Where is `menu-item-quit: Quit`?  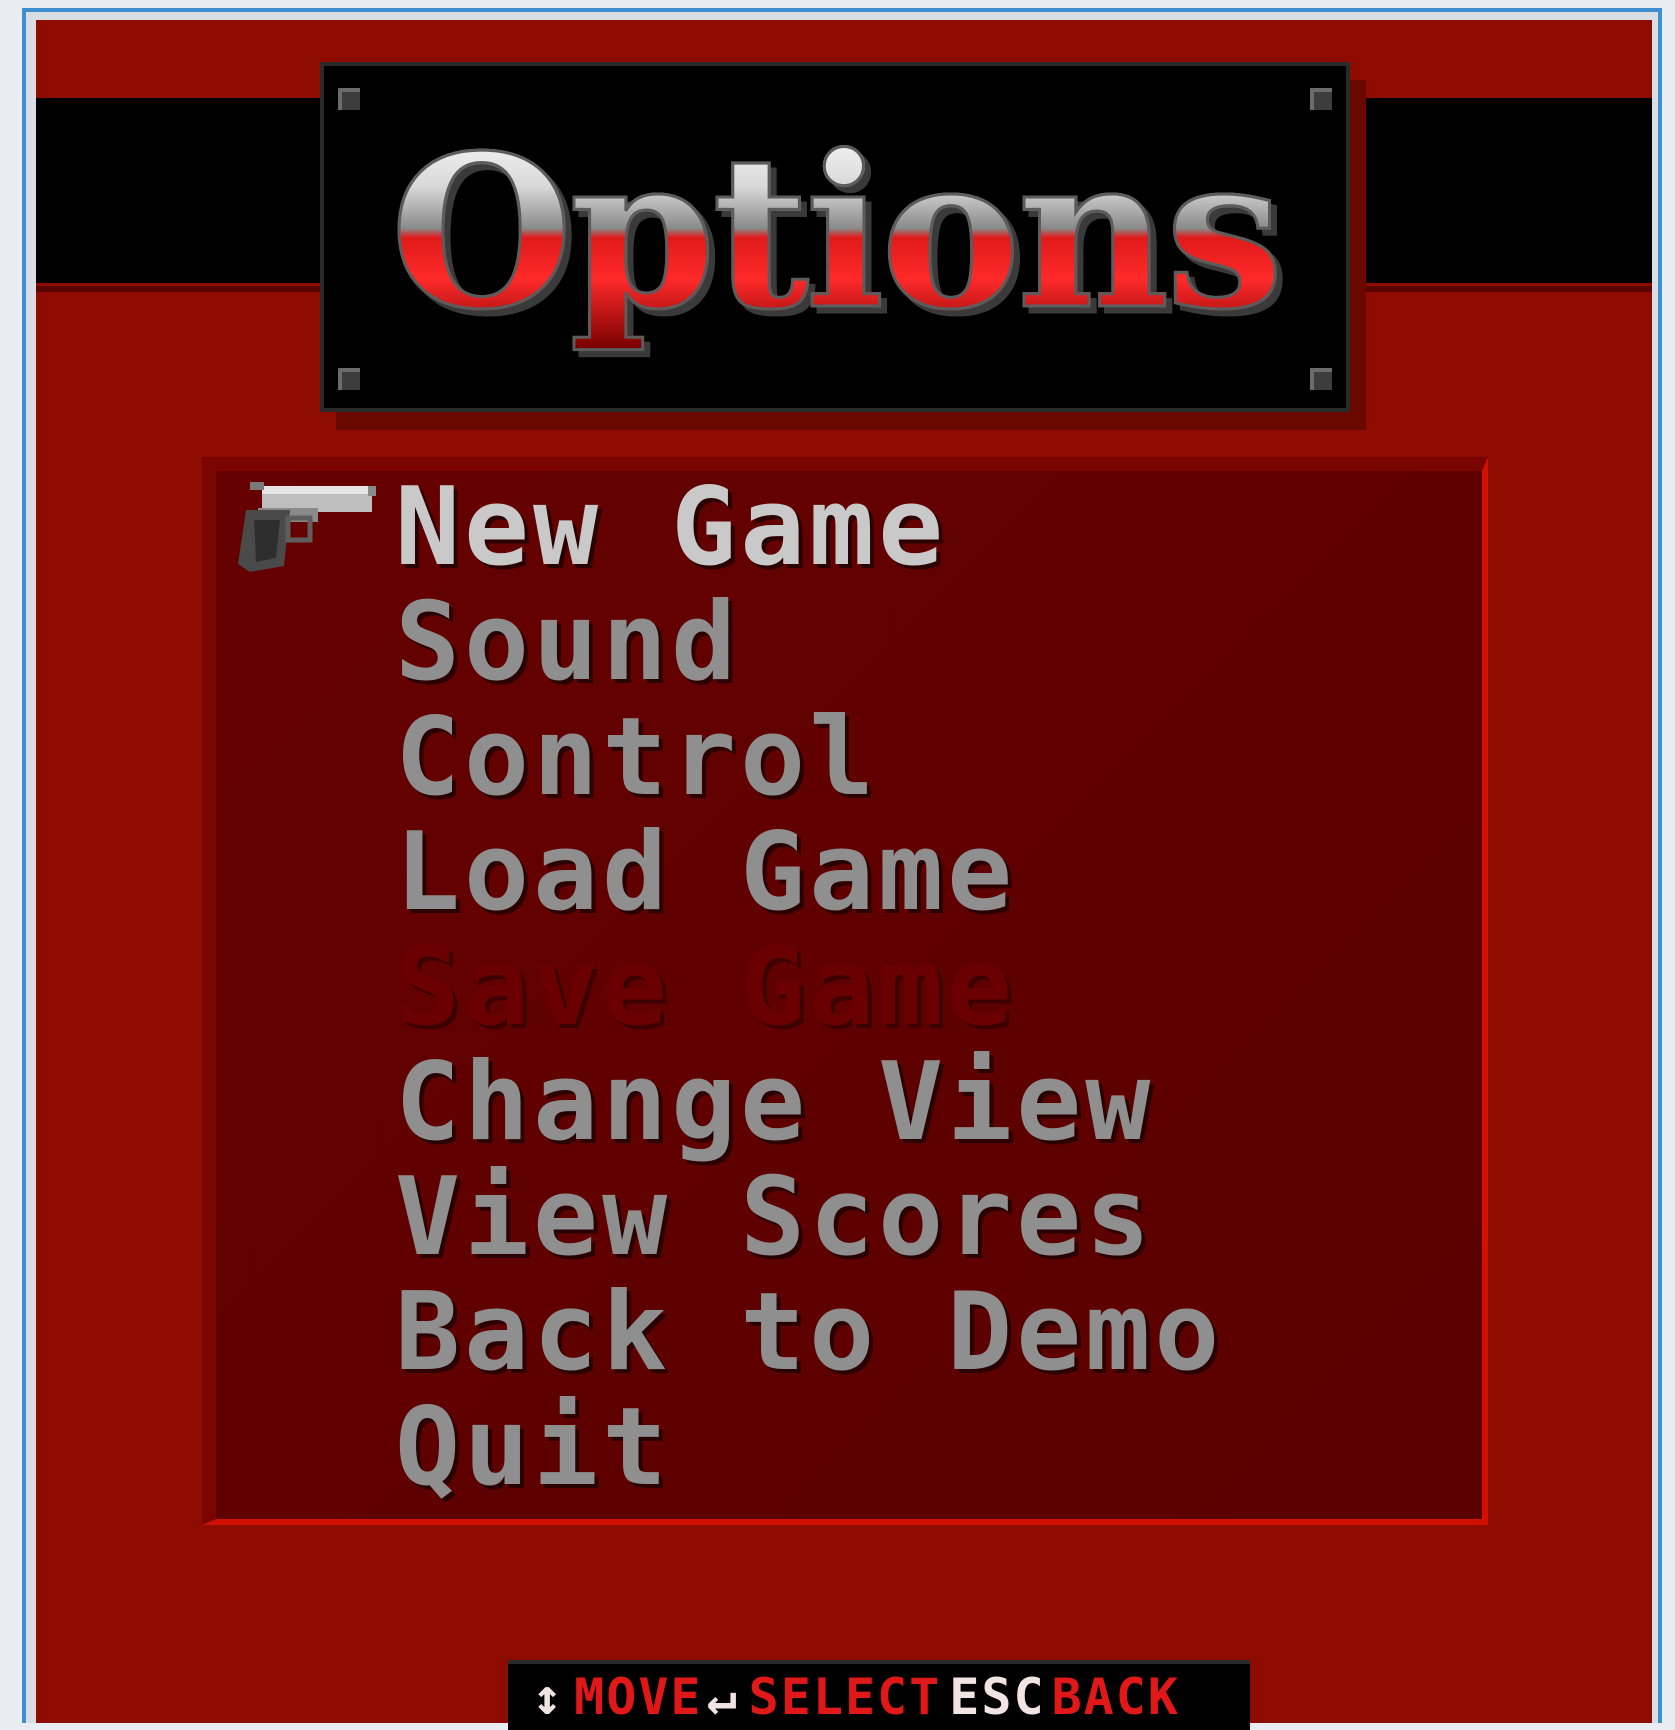
menu-item-quit: Quit is located at coordinates (809, 1447).